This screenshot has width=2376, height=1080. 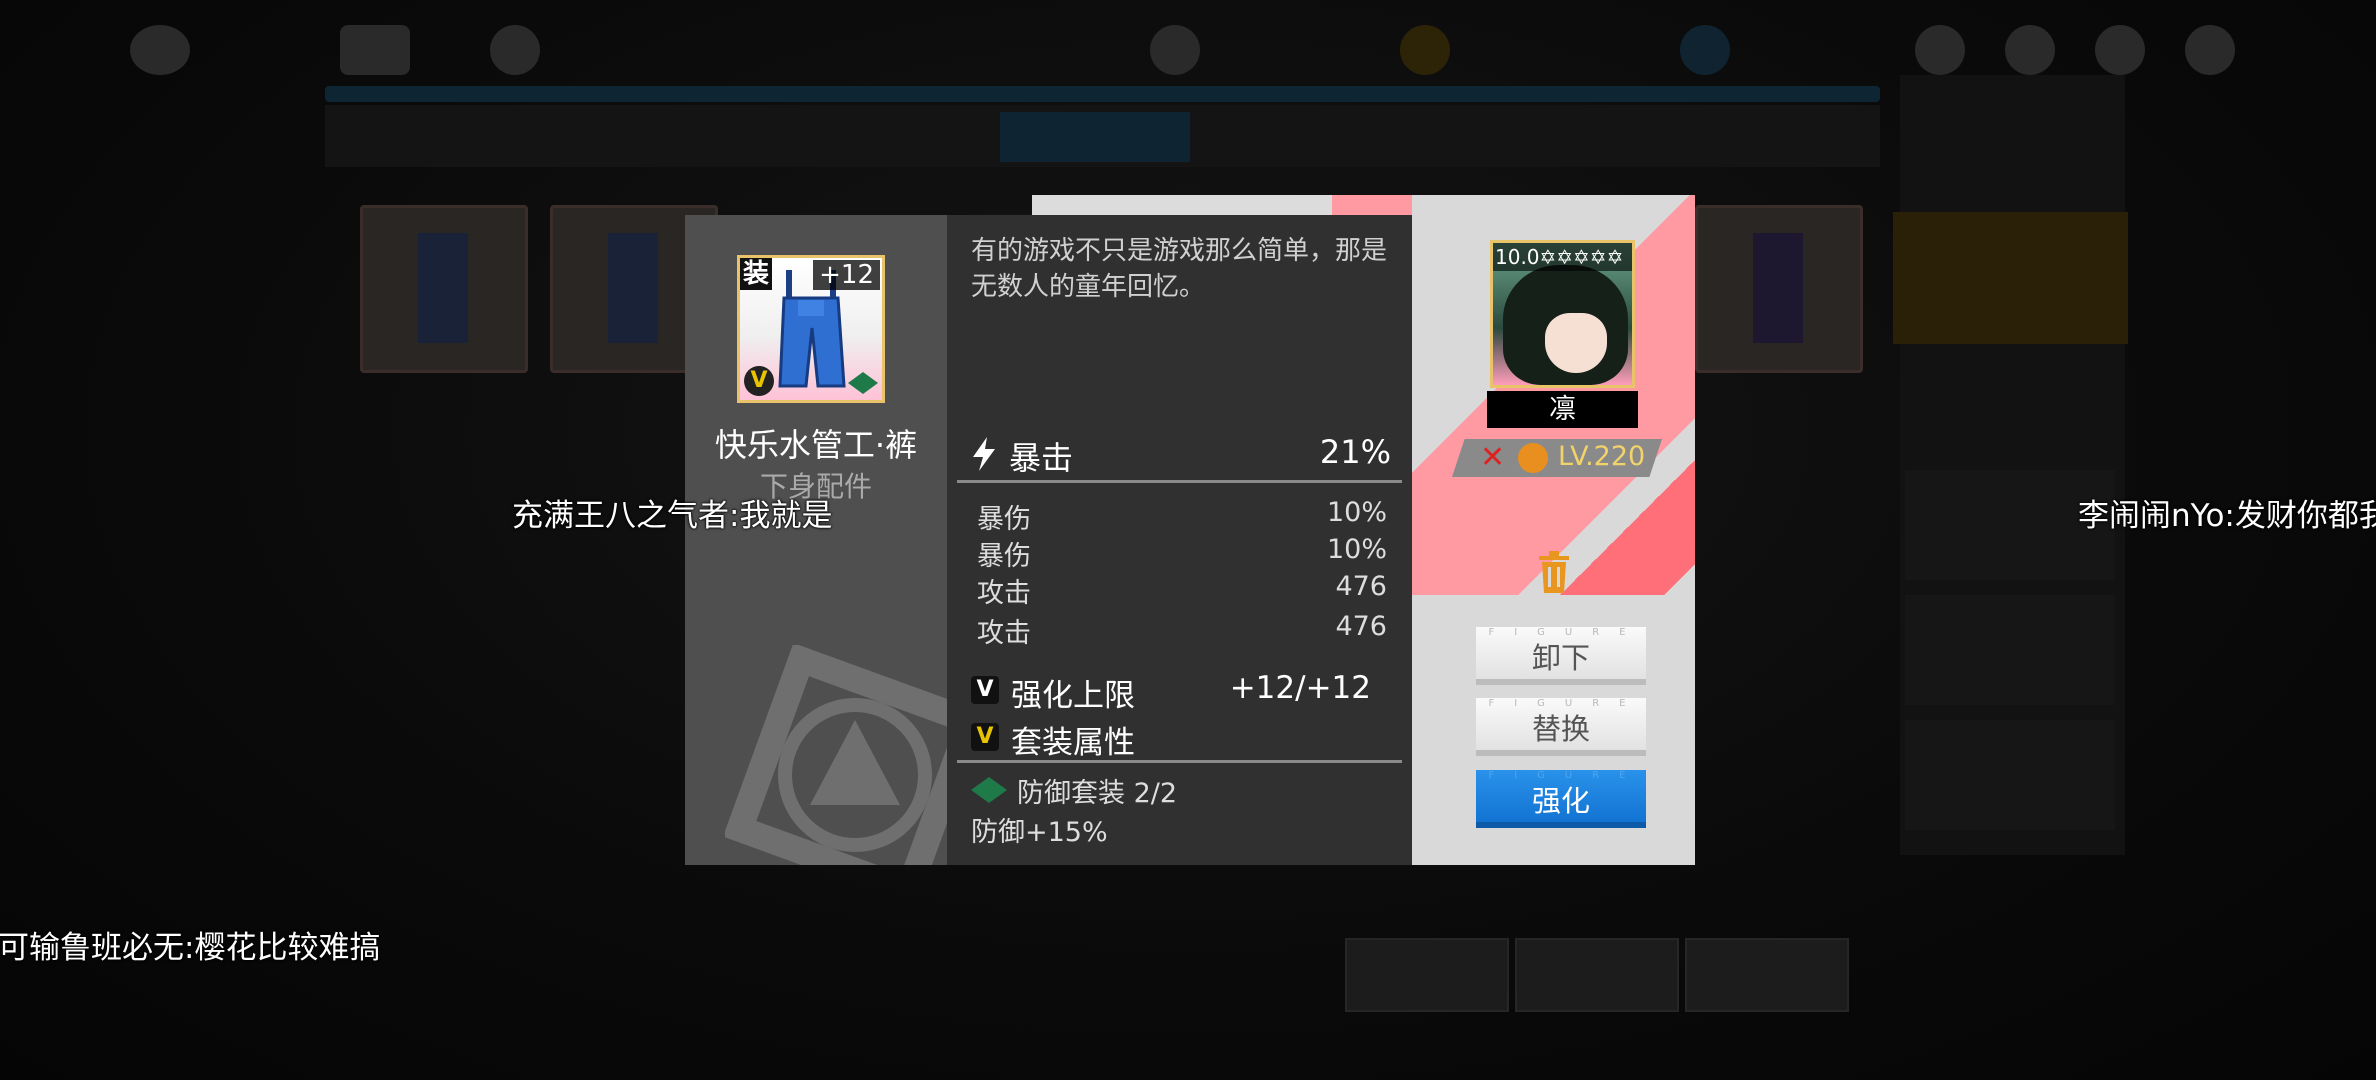 I want to click on set-bonus-name: 防御套装 2/2, so click(x=1097, y=793).